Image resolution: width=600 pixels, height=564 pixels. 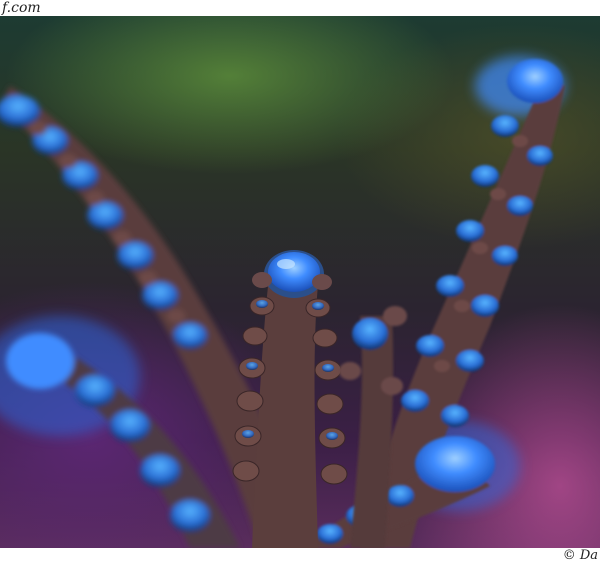 What do you see at coordinates (21, 8) in the screenshot?
I see `top-watermark-text: f.com` at bounding box center [21, 8].